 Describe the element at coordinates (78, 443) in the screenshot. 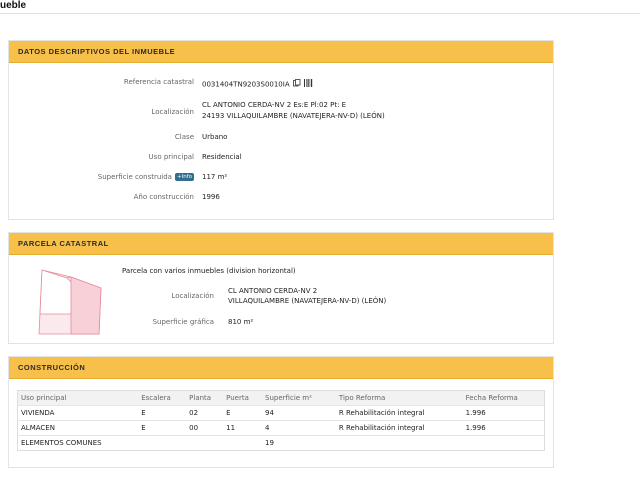

I see `table-cell: ELEMENTOS COMUNES` at that location.